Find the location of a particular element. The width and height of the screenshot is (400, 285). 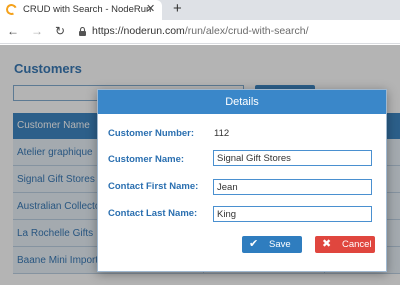

cancel-label: Cancel is located at coordinates (357, 244).